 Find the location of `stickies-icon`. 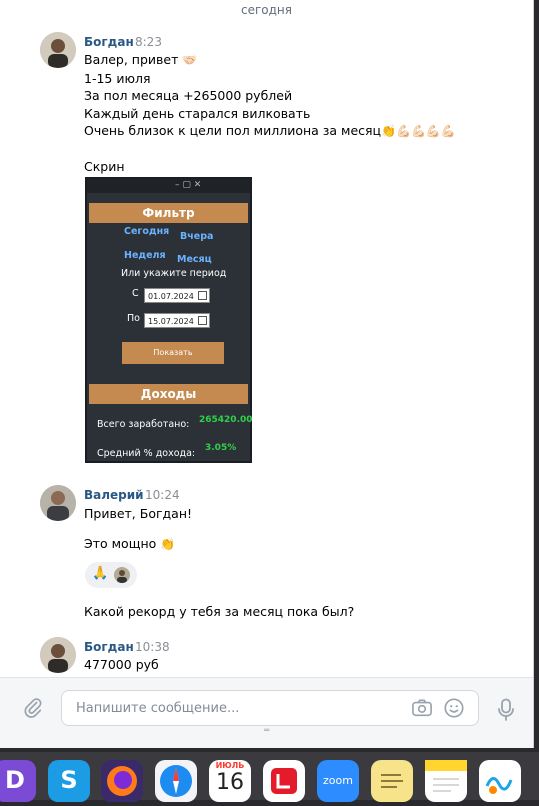

stickies-icon is located at coordinates (392, 781).